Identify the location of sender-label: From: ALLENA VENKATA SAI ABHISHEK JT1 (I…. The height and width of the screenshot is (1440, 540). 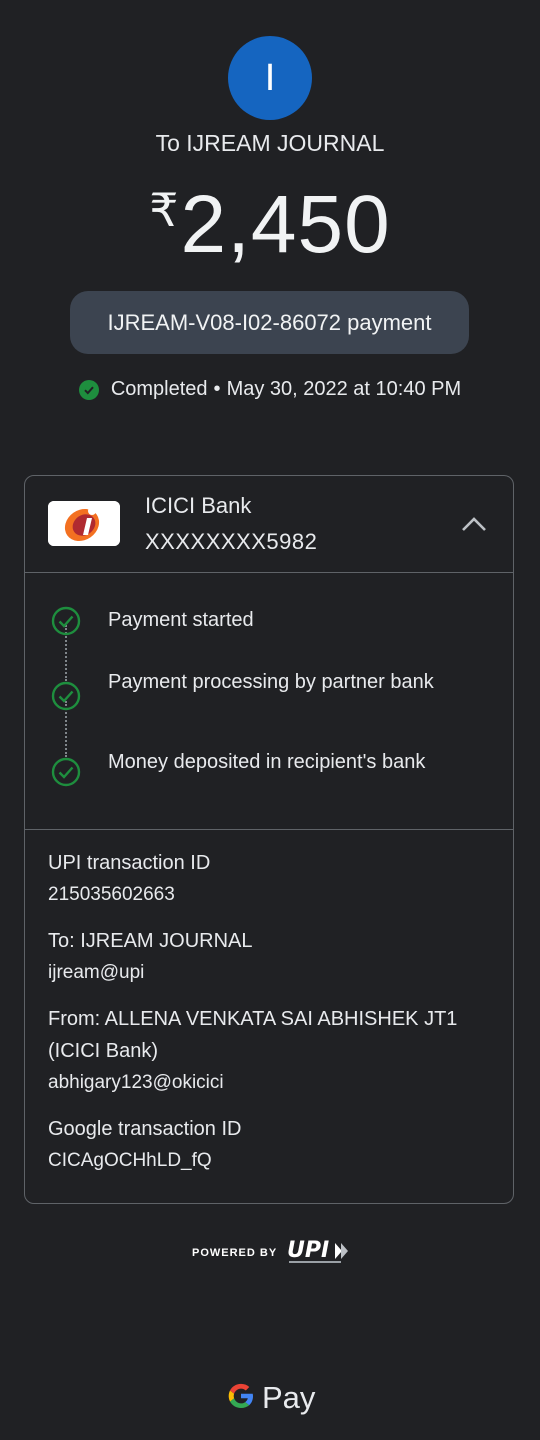
(253, 1035).